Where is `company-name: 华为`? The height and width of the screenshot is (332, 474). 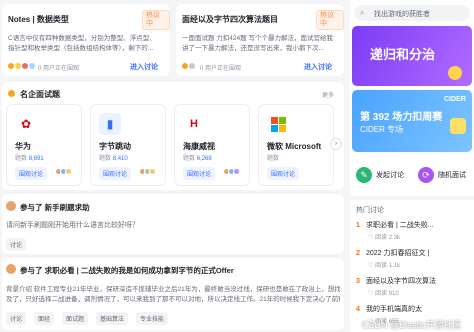
company-name: 华为 is located at coordinates (23, 146).